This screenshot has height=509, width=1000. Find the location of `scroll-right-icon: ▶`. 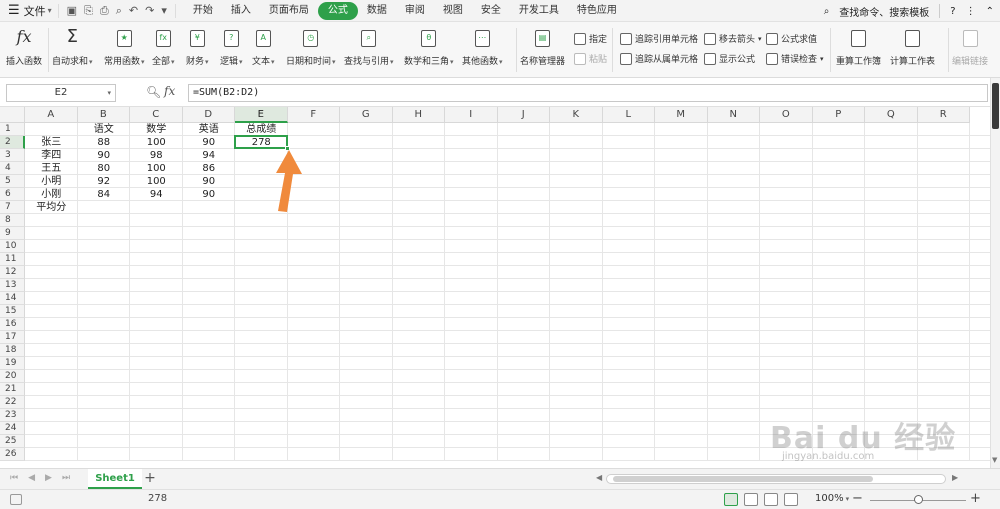

scroll-right-icon: ▶ is located at coordinates (955, 477).